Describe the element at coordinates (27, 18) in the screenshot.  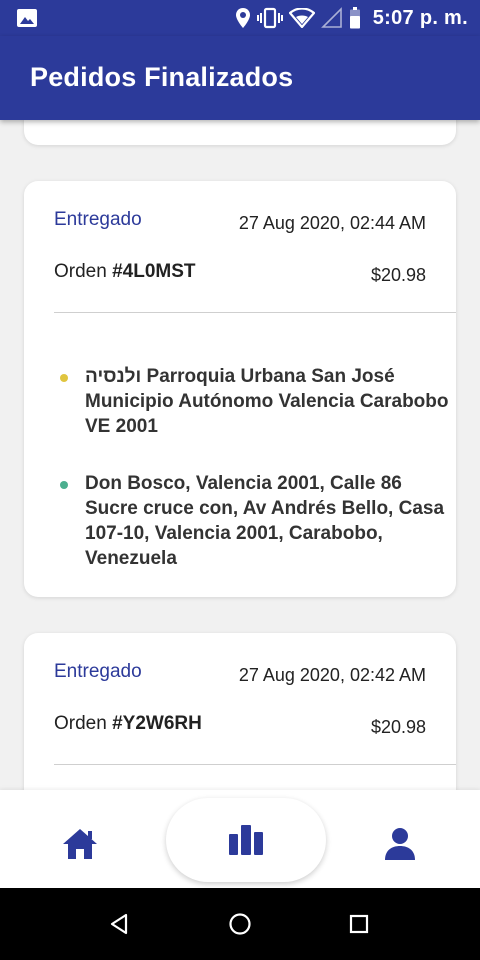
I see `image-icon` at that location.